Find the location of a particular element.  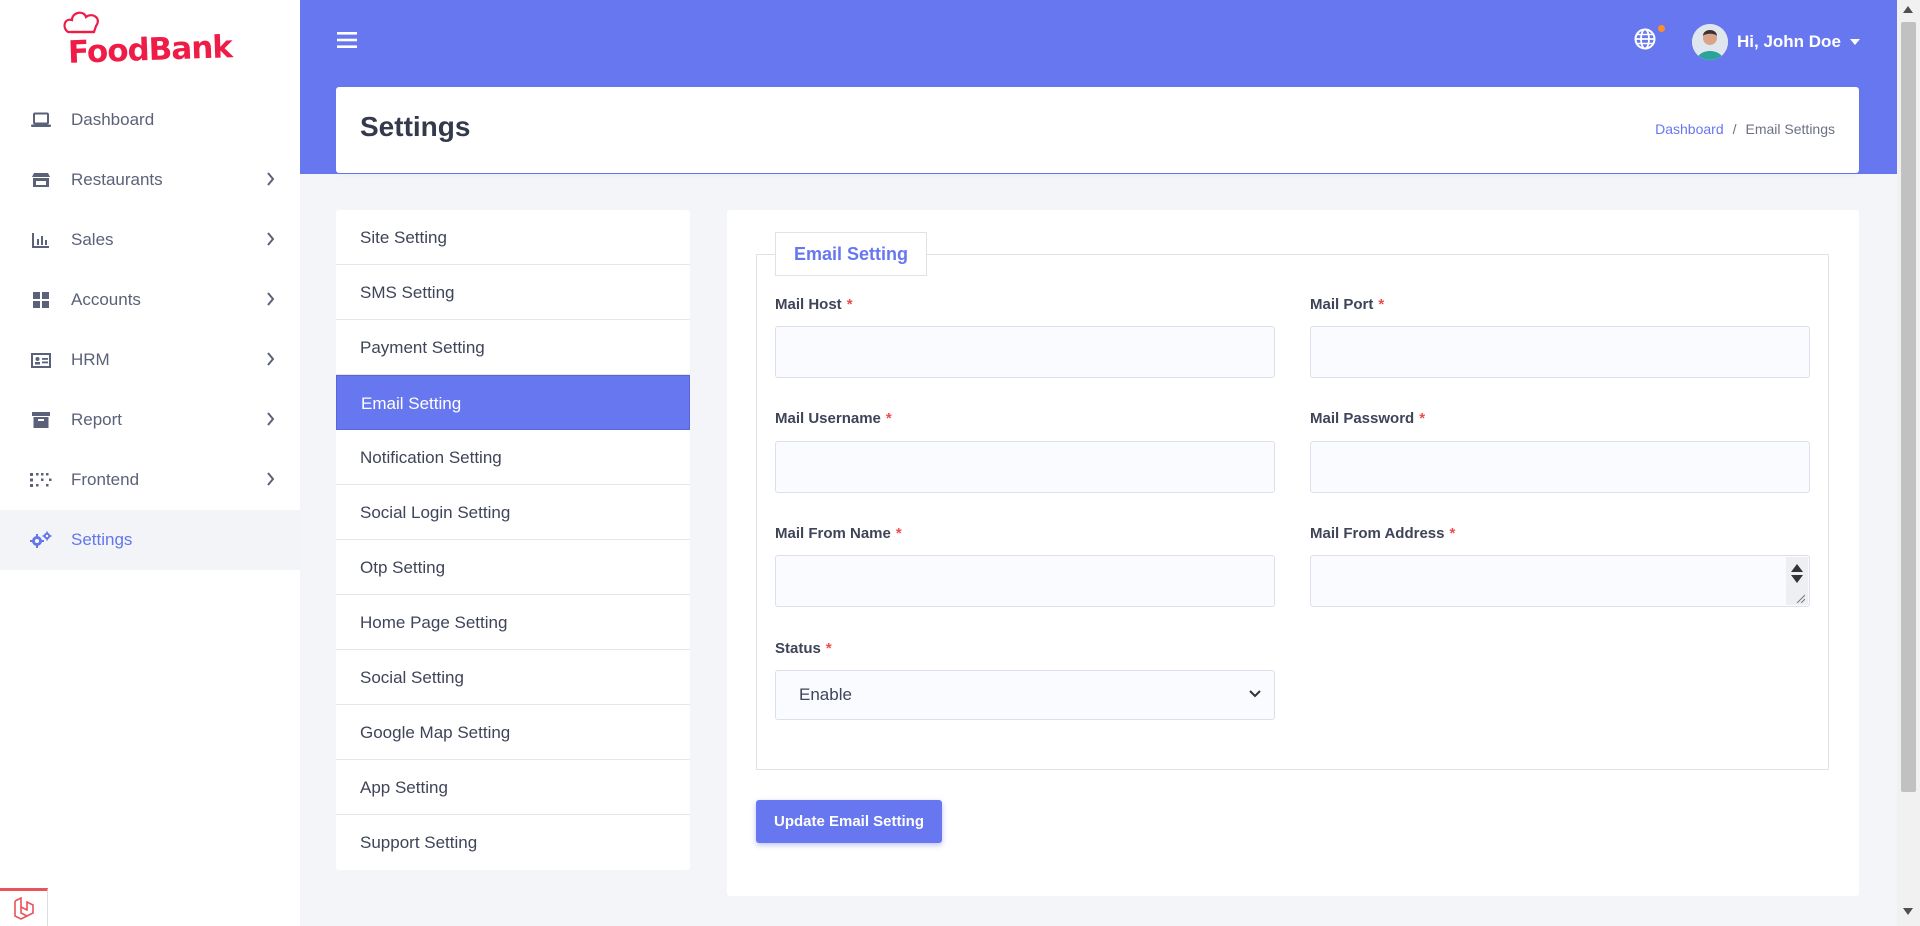

sidebar-item-sales: Sales is located at coordinates (150, 240).